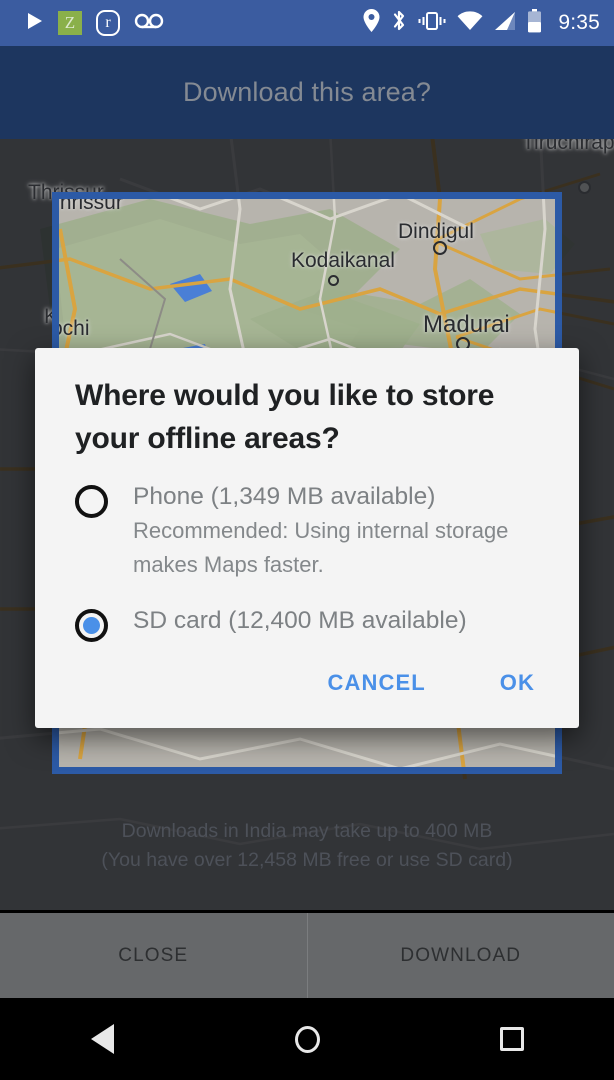  I want to click on map-label-kochi-inner: Kochi, so click(74, 328).